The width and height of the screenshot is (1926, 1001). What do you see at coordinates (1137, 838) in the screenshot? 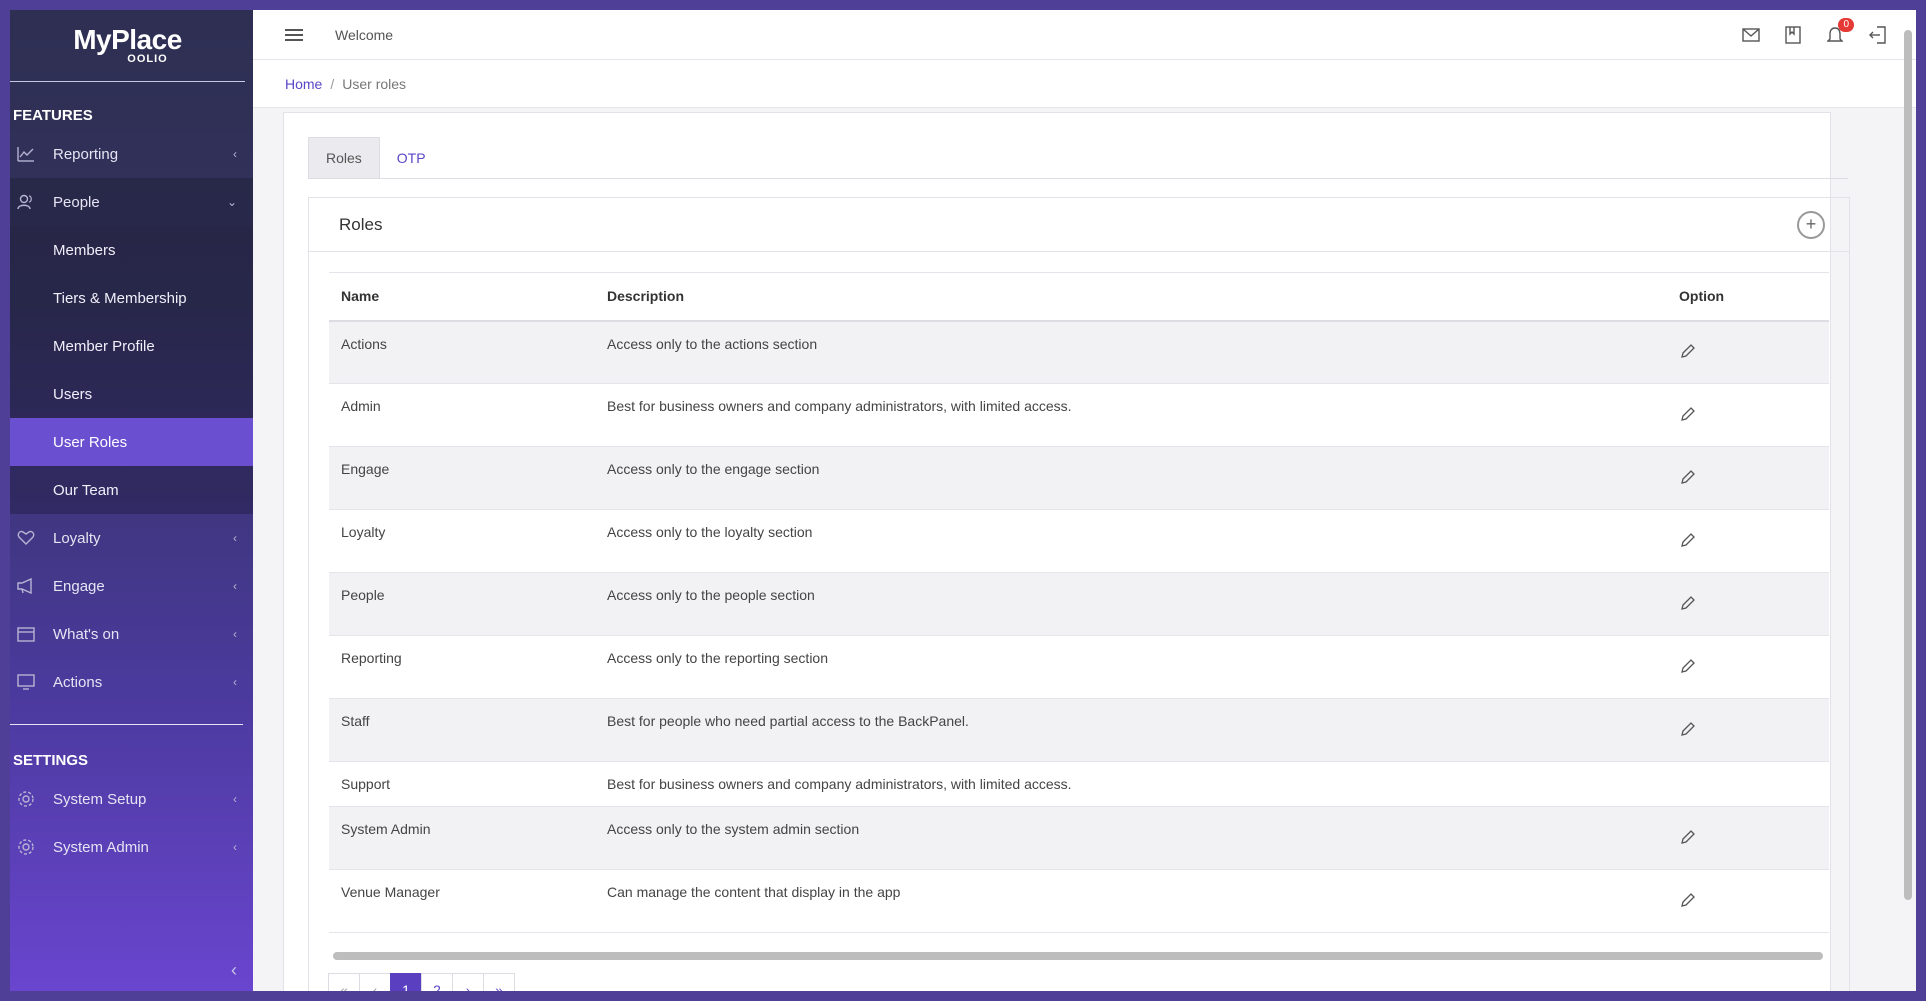
I see `role-description: Access only to the system admin section` at bounding box center [1137, 838].